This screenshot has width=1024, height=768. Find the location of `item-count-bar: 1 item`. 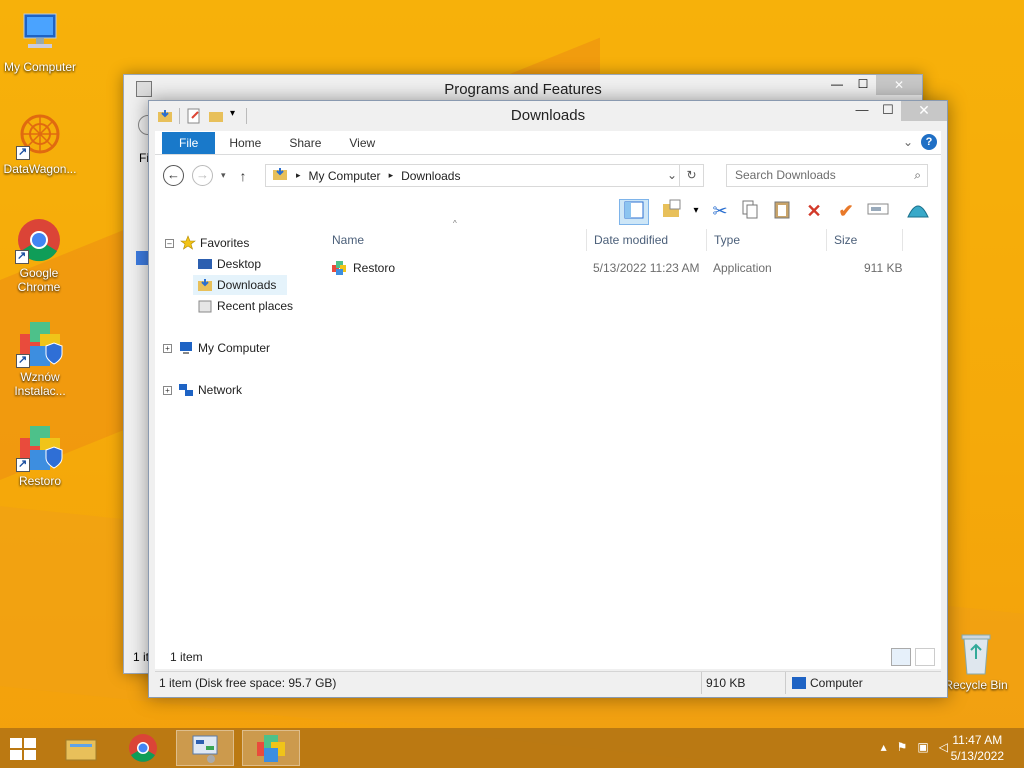

item-count-bar: 1 item is located at coordinates (548, 657).